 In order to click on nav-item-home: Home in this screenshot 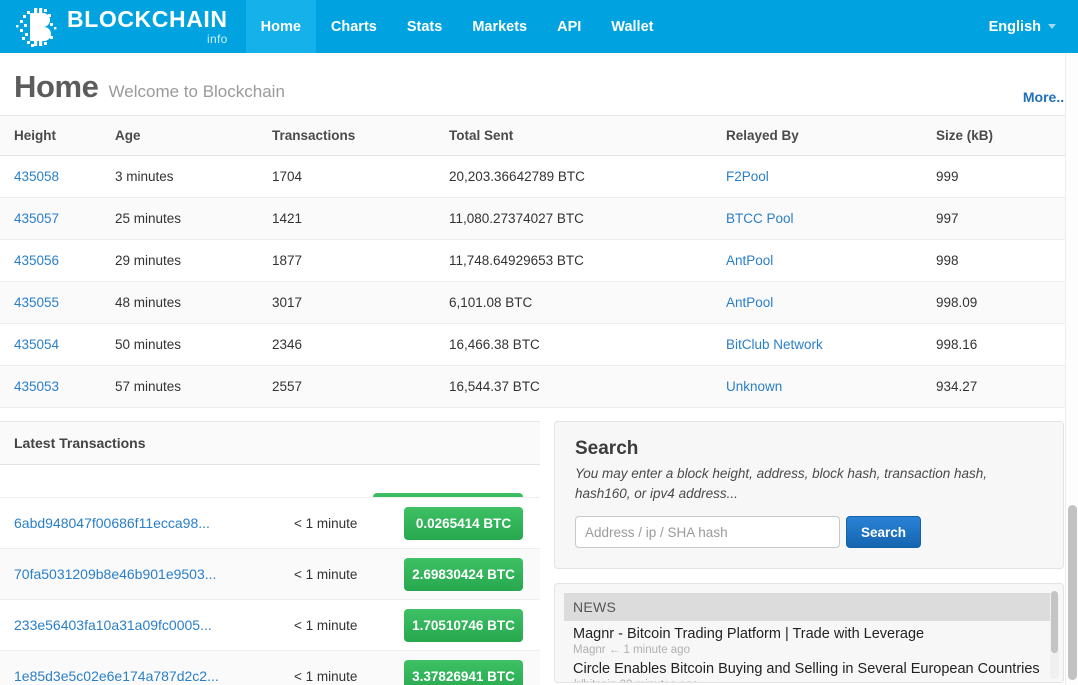, I will do `click(280, 26)`.